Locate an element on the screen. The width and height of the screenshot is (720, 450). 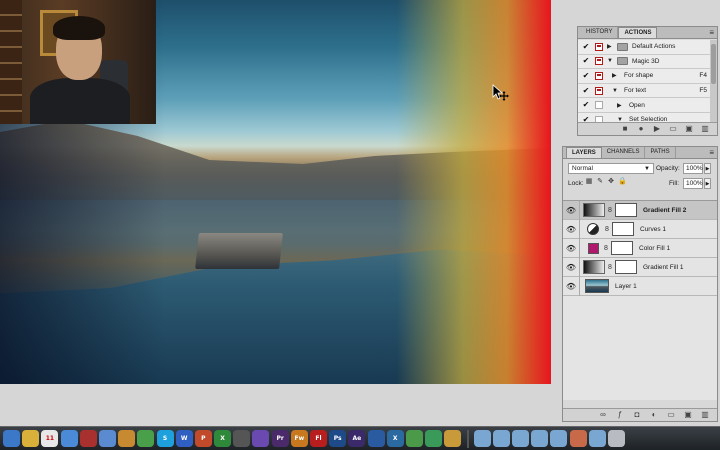
action-row: ✔ ▶ Default Actions is located at coordinates (644, 47).